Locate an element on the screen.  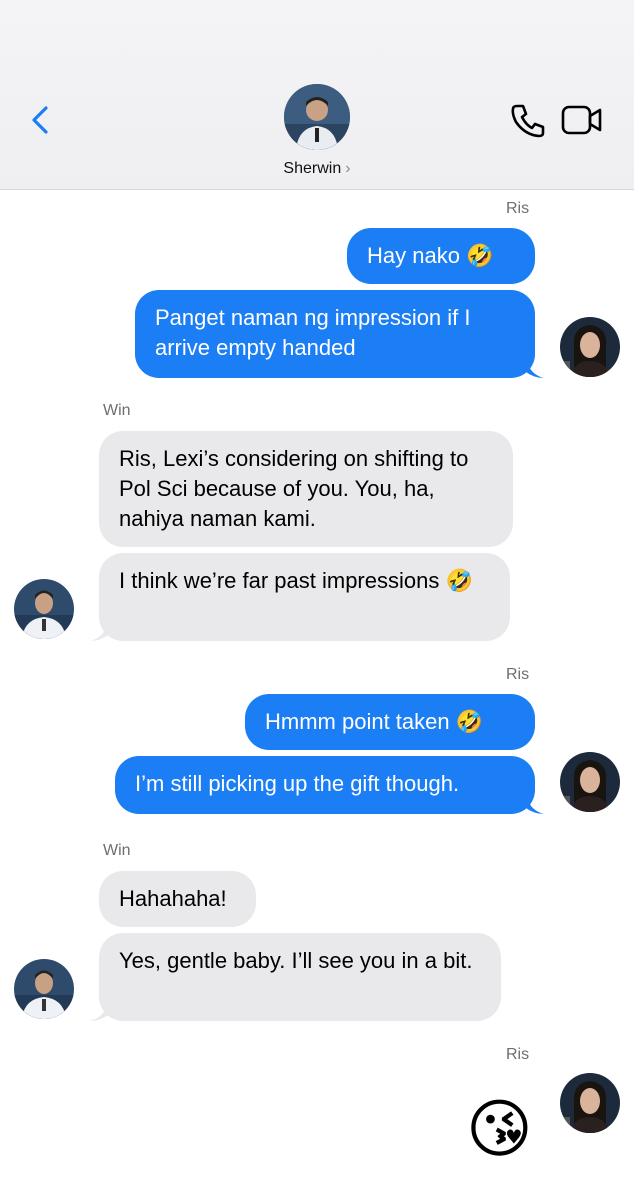
contact-name: Sherwin › is located at coordinates (317, 169).